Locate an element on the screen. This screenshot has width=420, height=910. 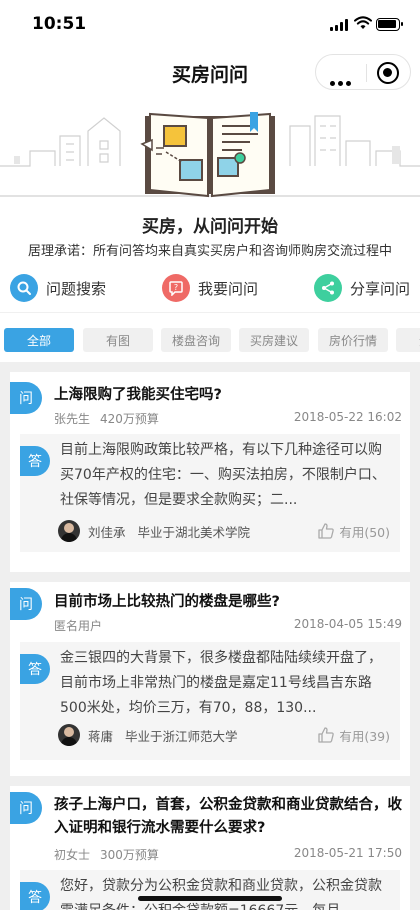
question-title: 上海限购了我能买住宅吗? is located at coordinates (228, 395).